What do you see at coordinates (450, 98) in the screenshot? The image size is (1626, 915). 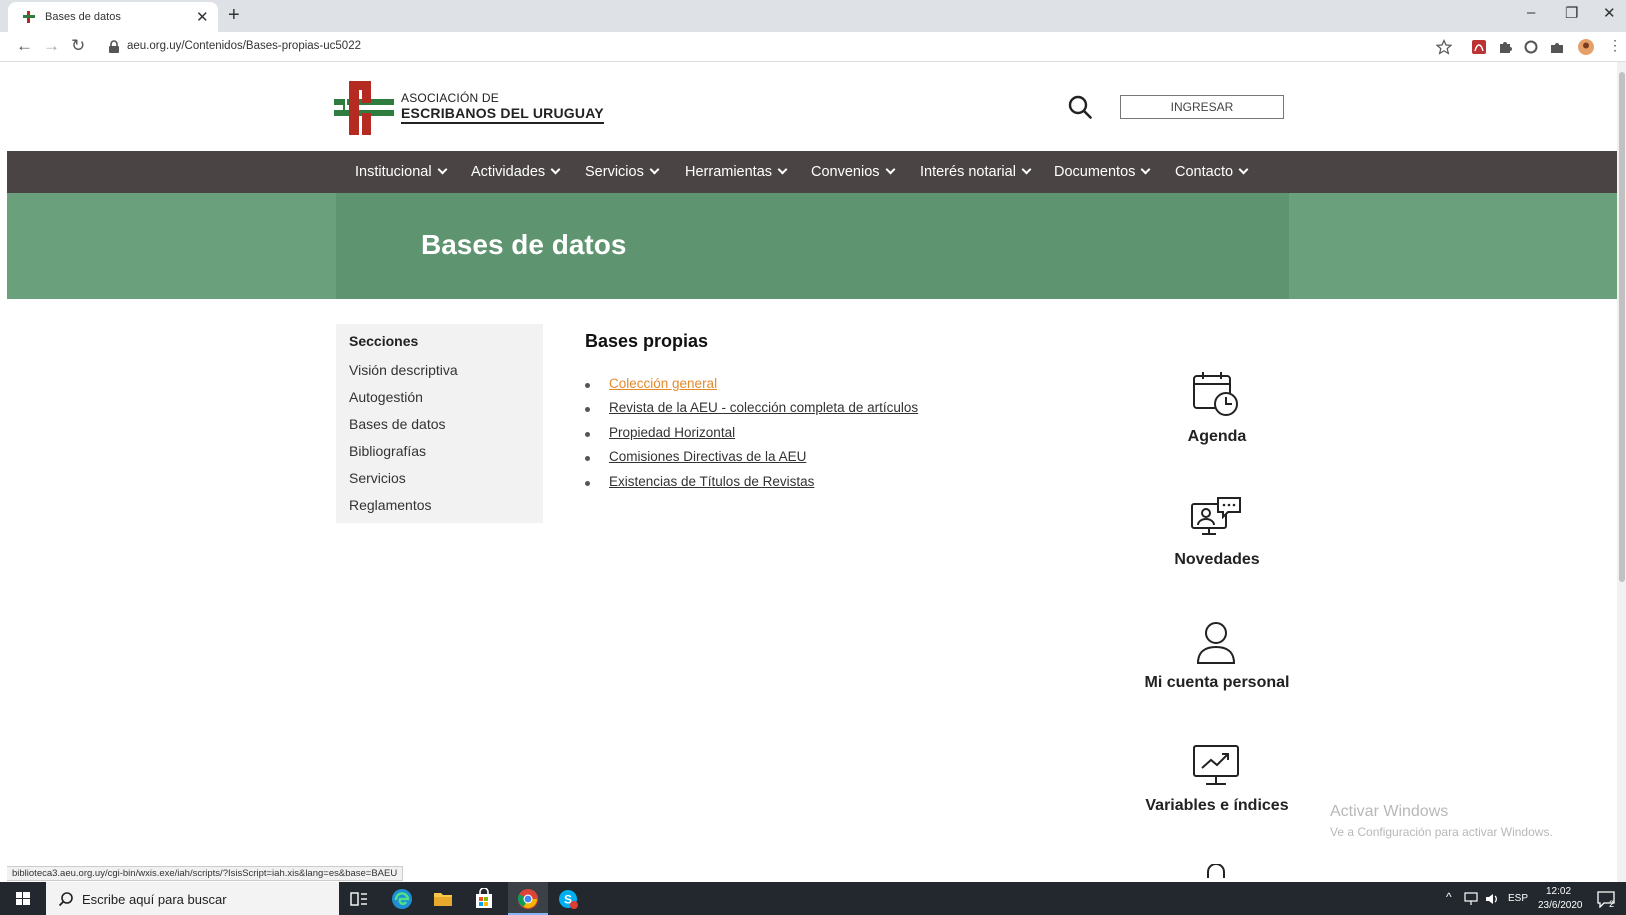 I see `logo-text-line1: ASOCIACIÓN DE` at bounding box center [450, 98].